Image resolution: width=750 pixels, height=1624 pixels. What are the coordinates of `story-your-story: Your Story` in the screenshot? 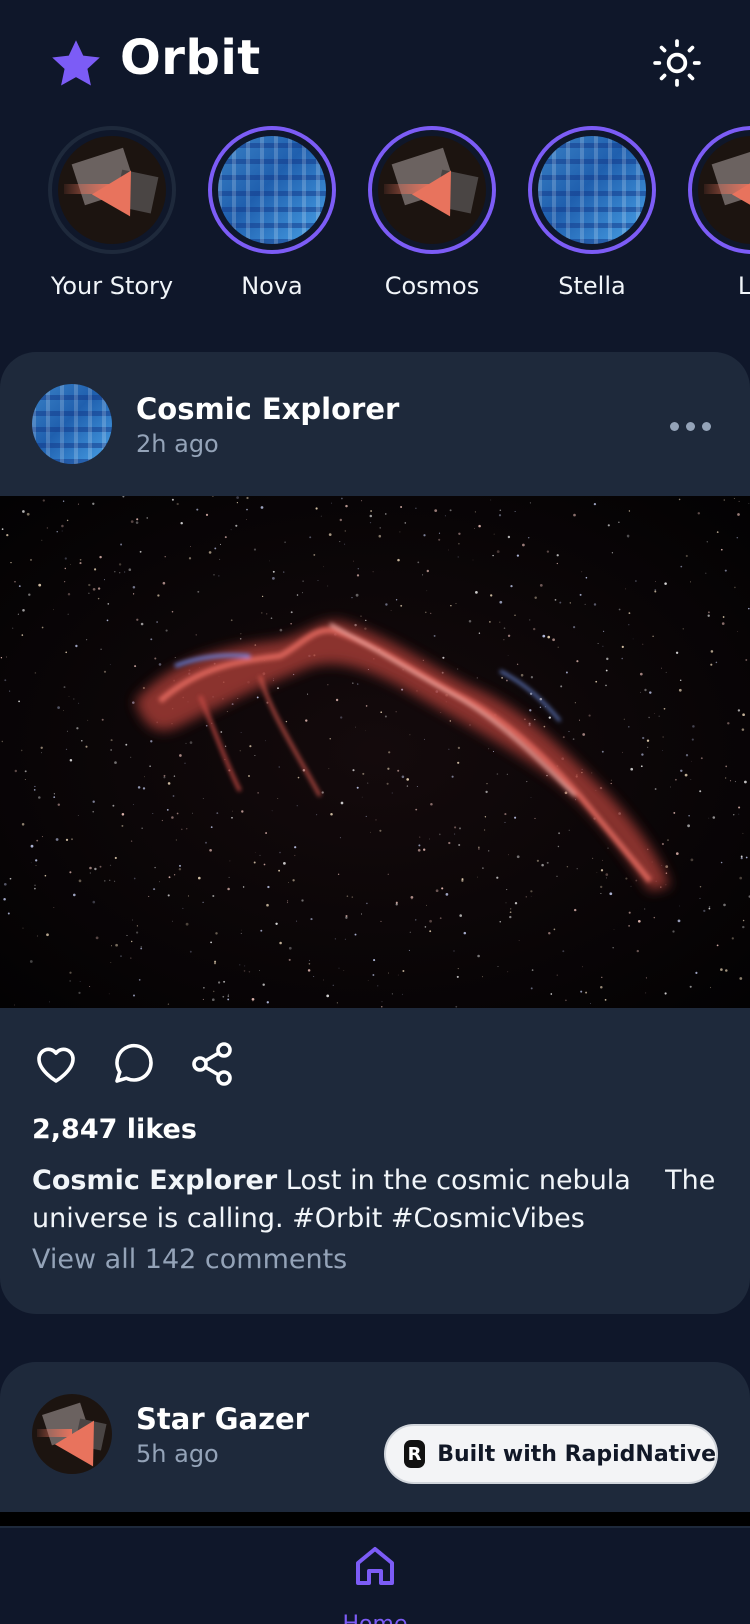 It's located at (112, 213).